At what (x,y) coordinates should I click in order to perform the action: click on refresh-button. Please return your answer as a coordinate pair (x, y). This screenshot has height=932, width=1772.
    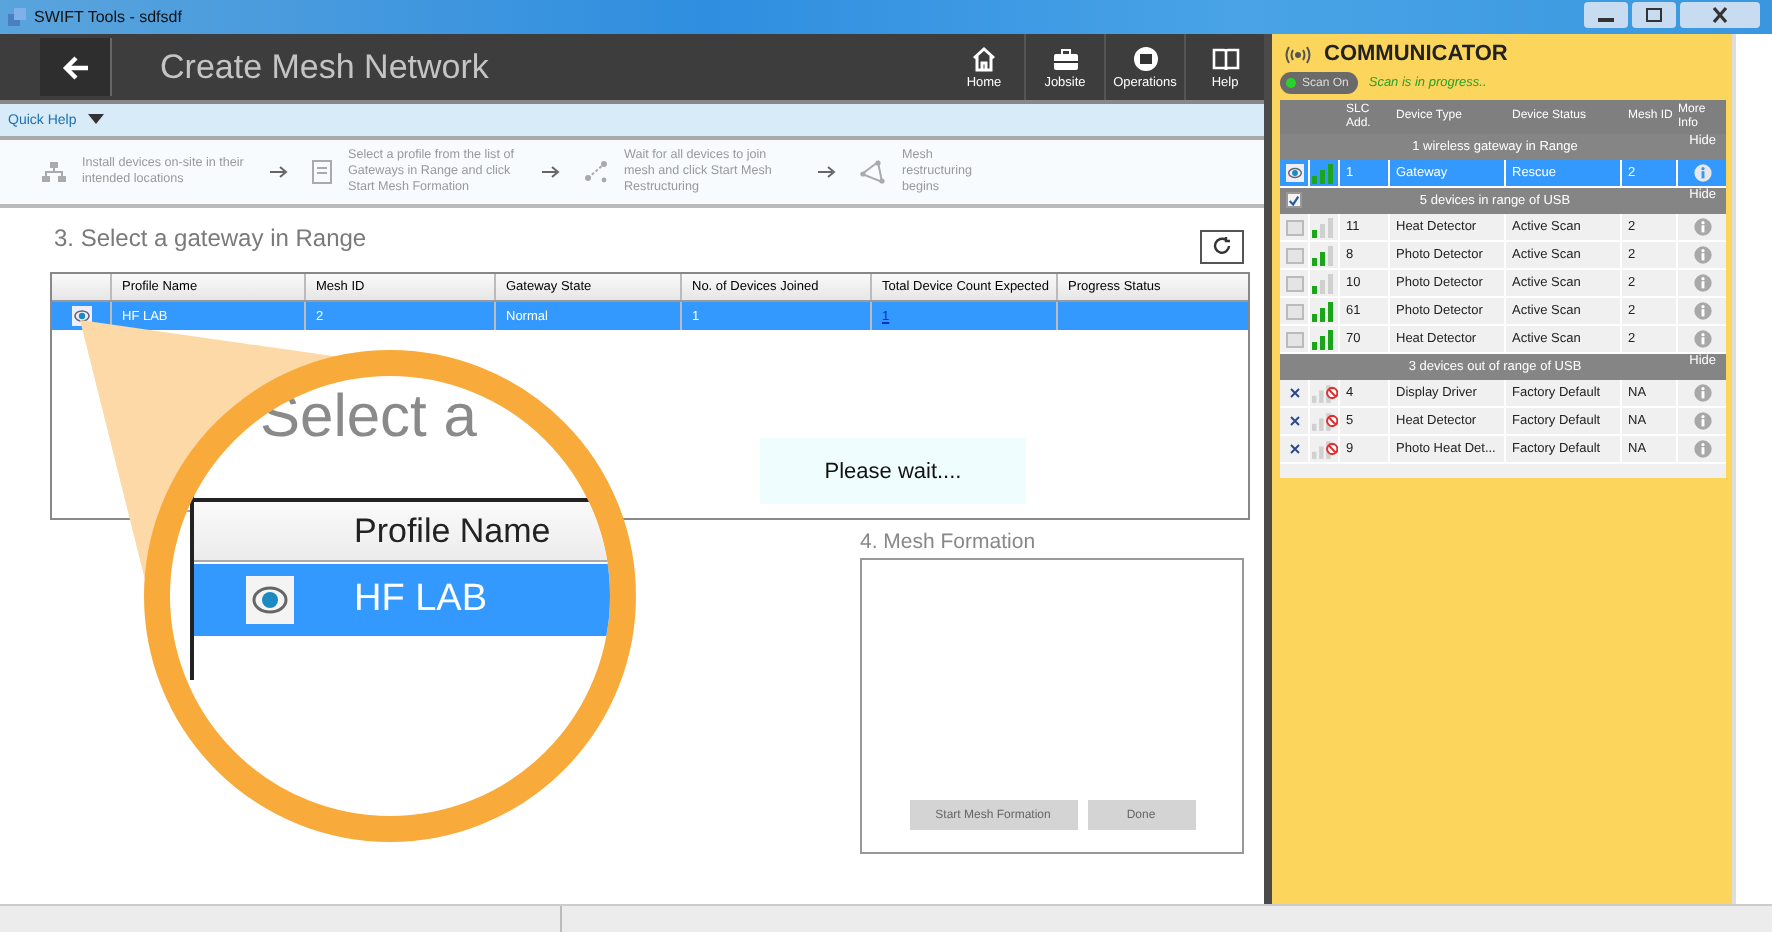
    Looking at the image, I should click on (1222, 246).